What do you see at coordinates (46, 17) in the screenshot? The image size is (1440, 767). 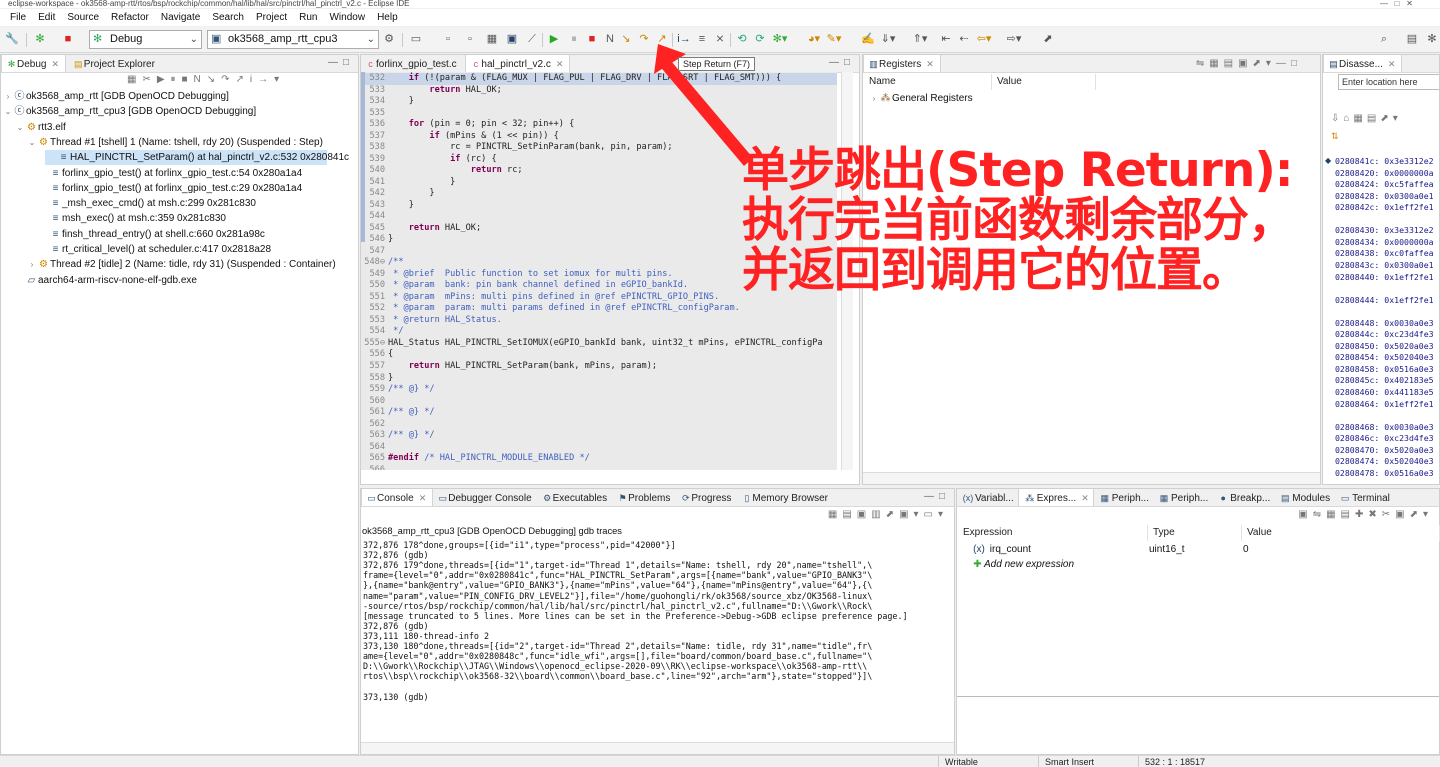 I see `menu-edit: Edit` at bounding box center [46, 17].